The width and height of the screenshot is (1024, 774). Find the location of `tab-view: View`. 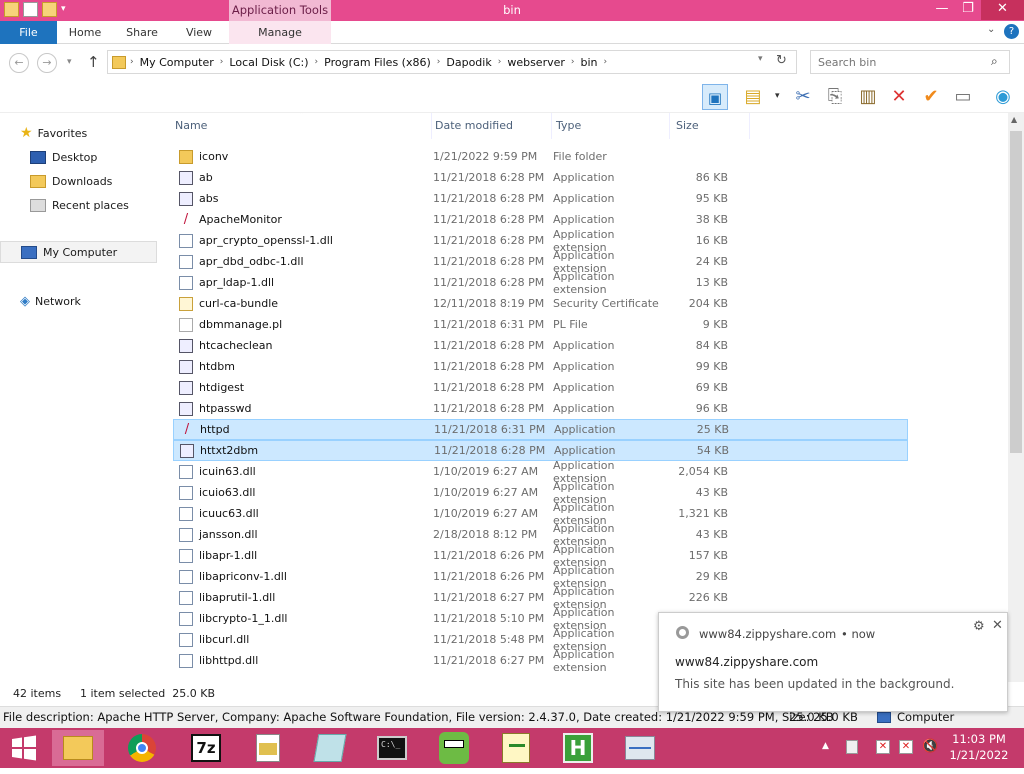

tab-view: View is located at coordinates (199, 32).